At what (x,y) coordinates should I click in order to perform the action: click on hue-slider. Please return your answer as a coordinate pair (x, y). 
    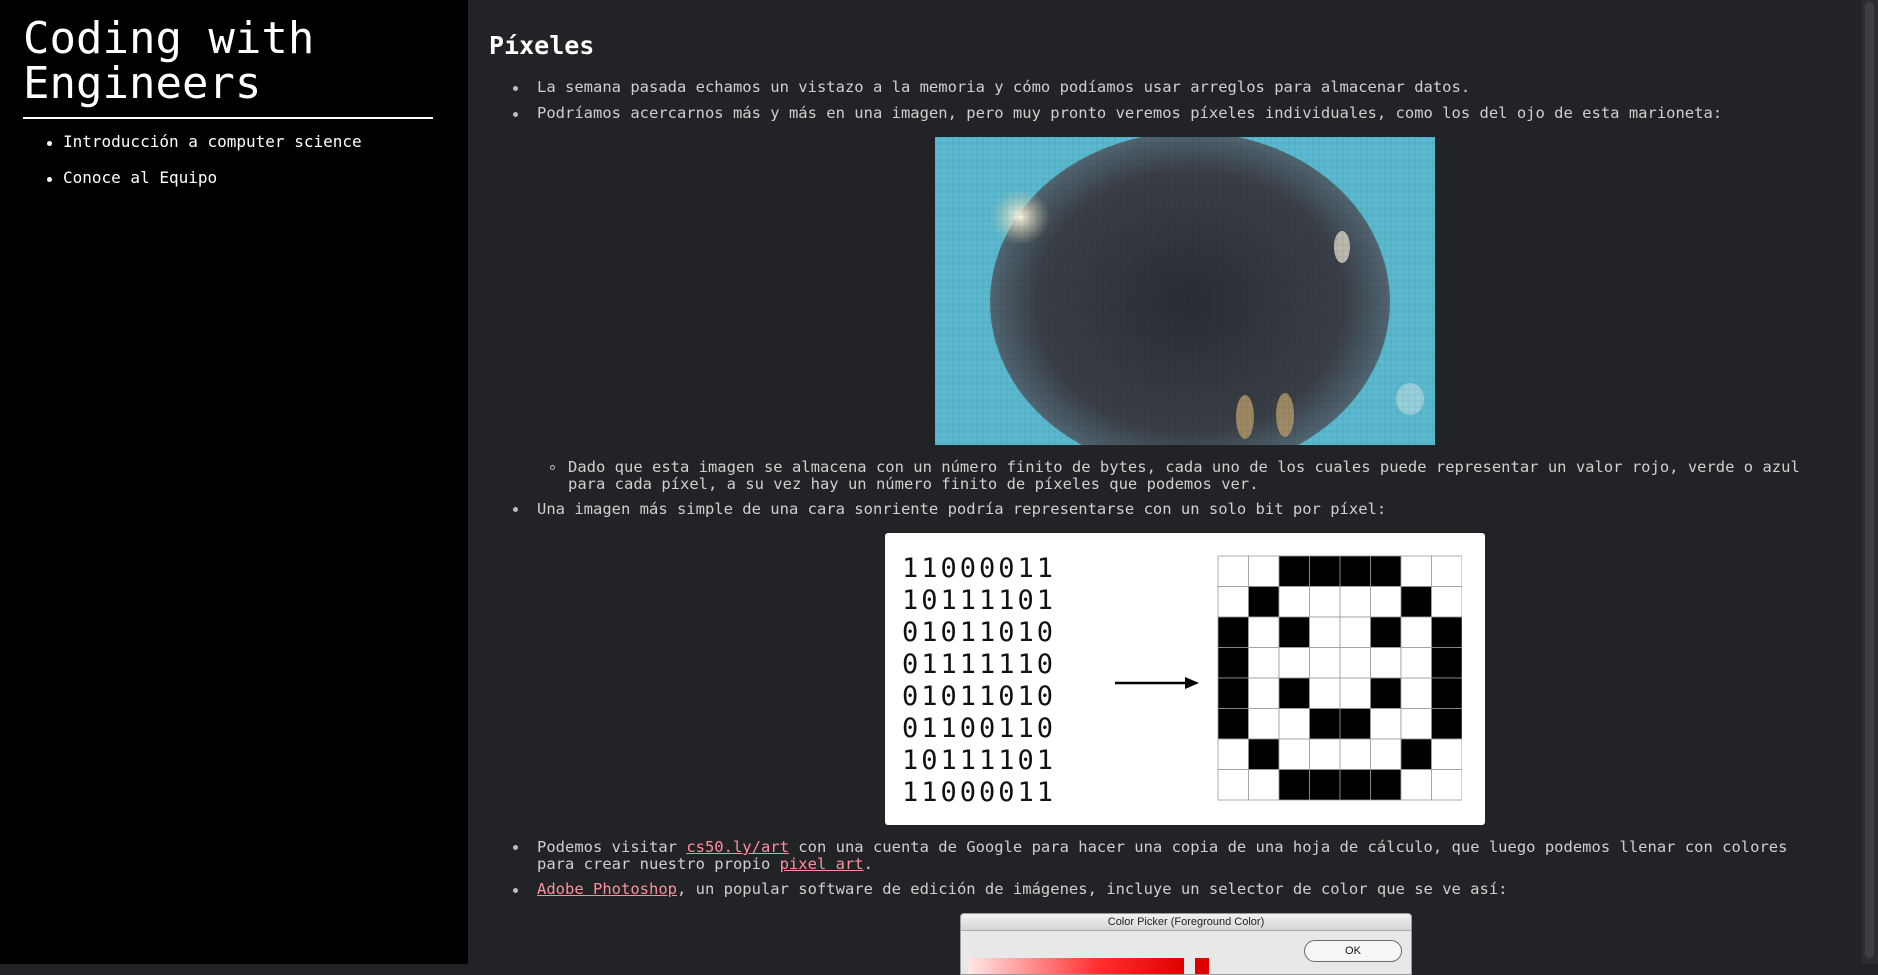
    Looking at the image, I should click on (1202, 966).